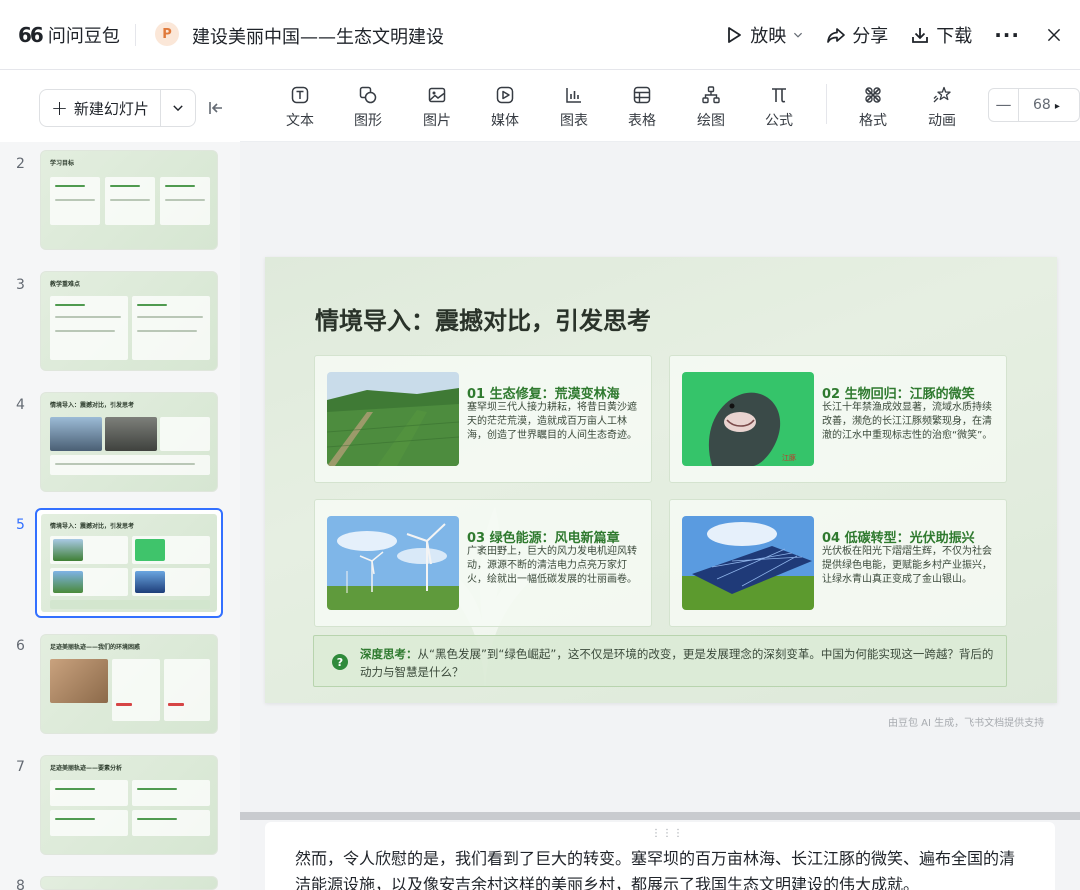  What do you see at coordinates (483, 321) in the screenshot?
I see `slide-title: 情境导入：震撼对比，引发思考` at bounding box center [483, 321].